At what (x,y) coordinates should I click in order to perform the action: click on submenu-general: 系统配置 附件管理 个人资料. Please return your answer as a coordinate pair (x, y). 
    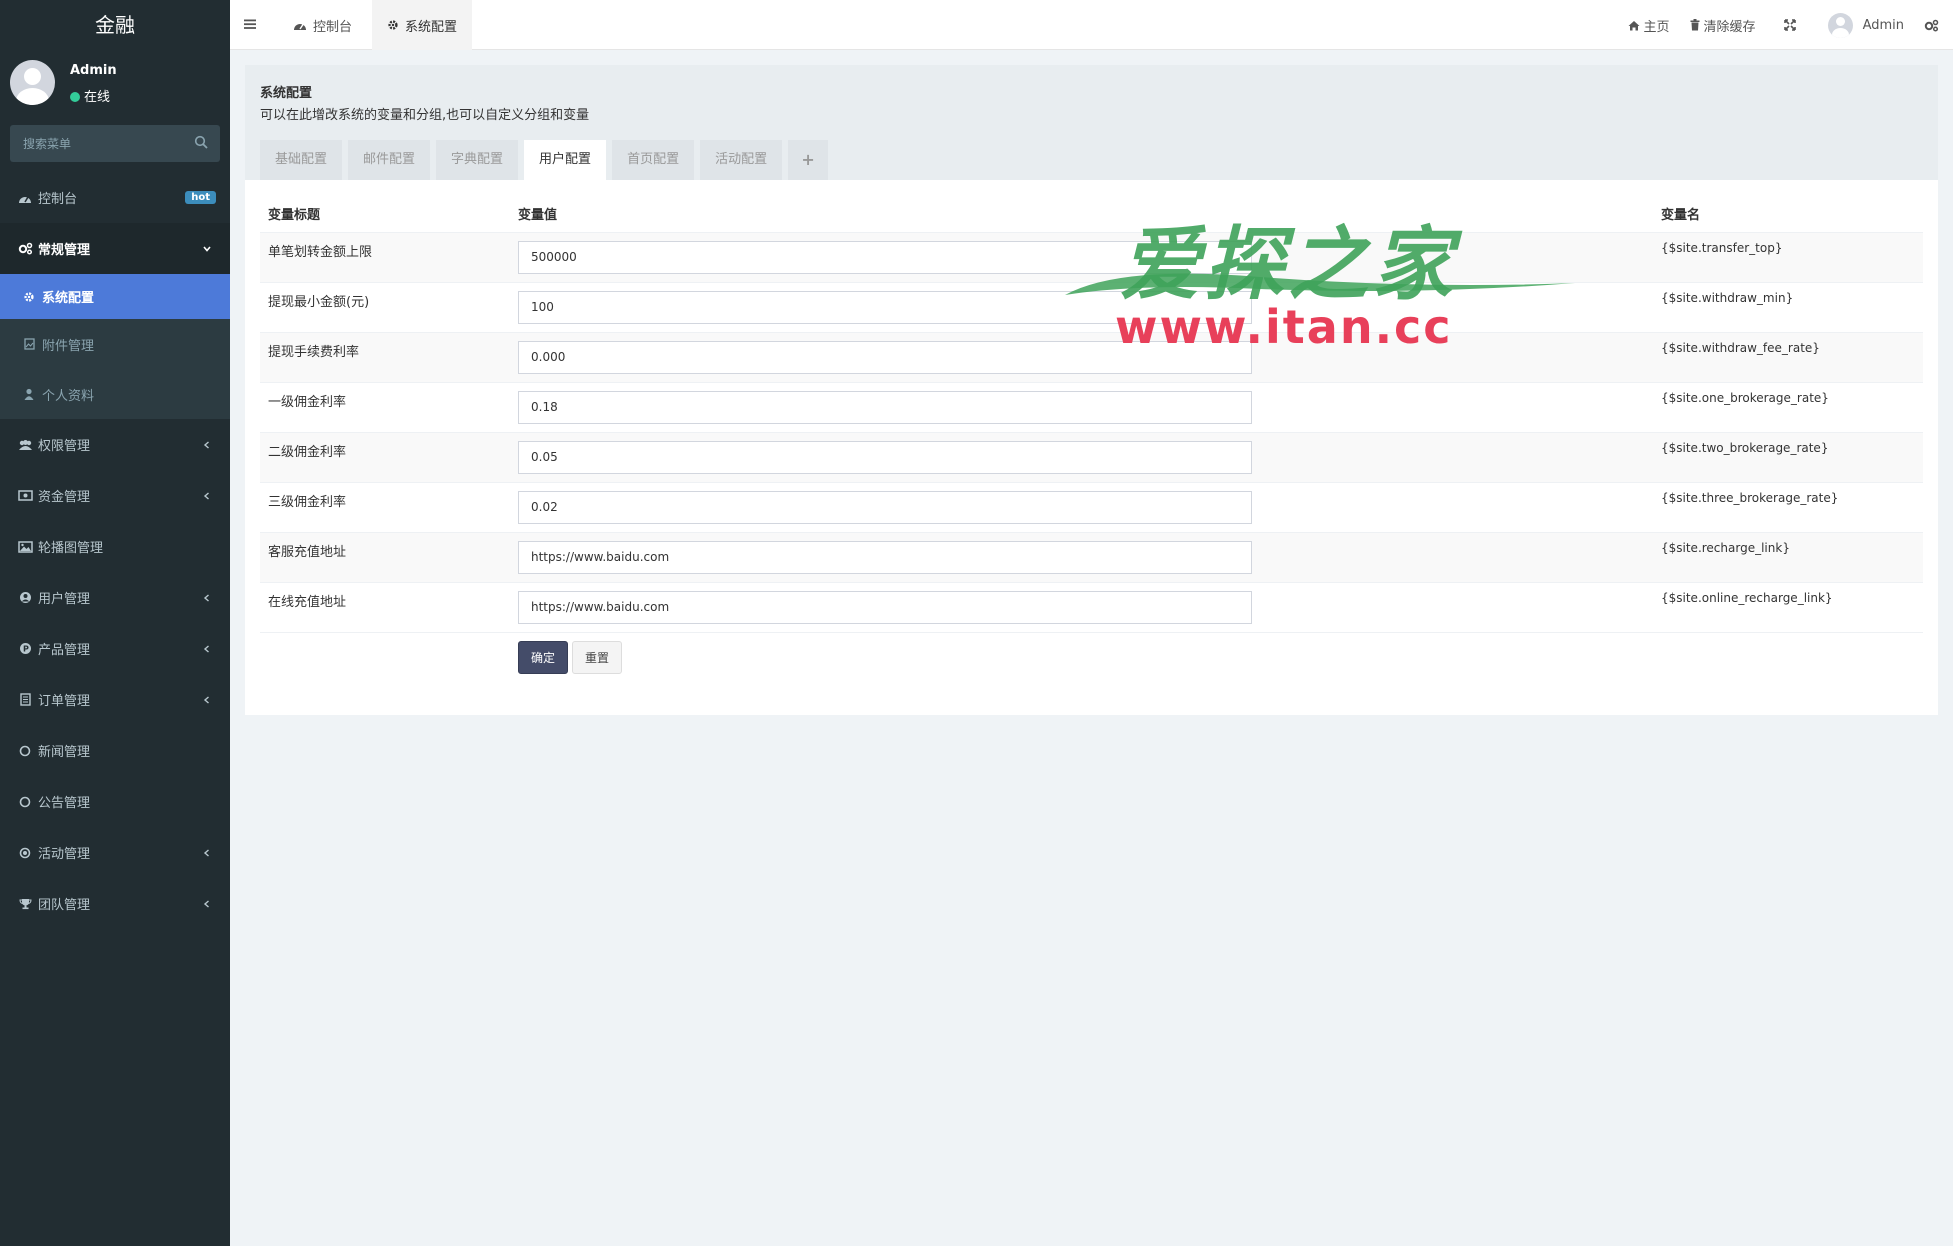
    Looking at the image, I should click on (115, 346).